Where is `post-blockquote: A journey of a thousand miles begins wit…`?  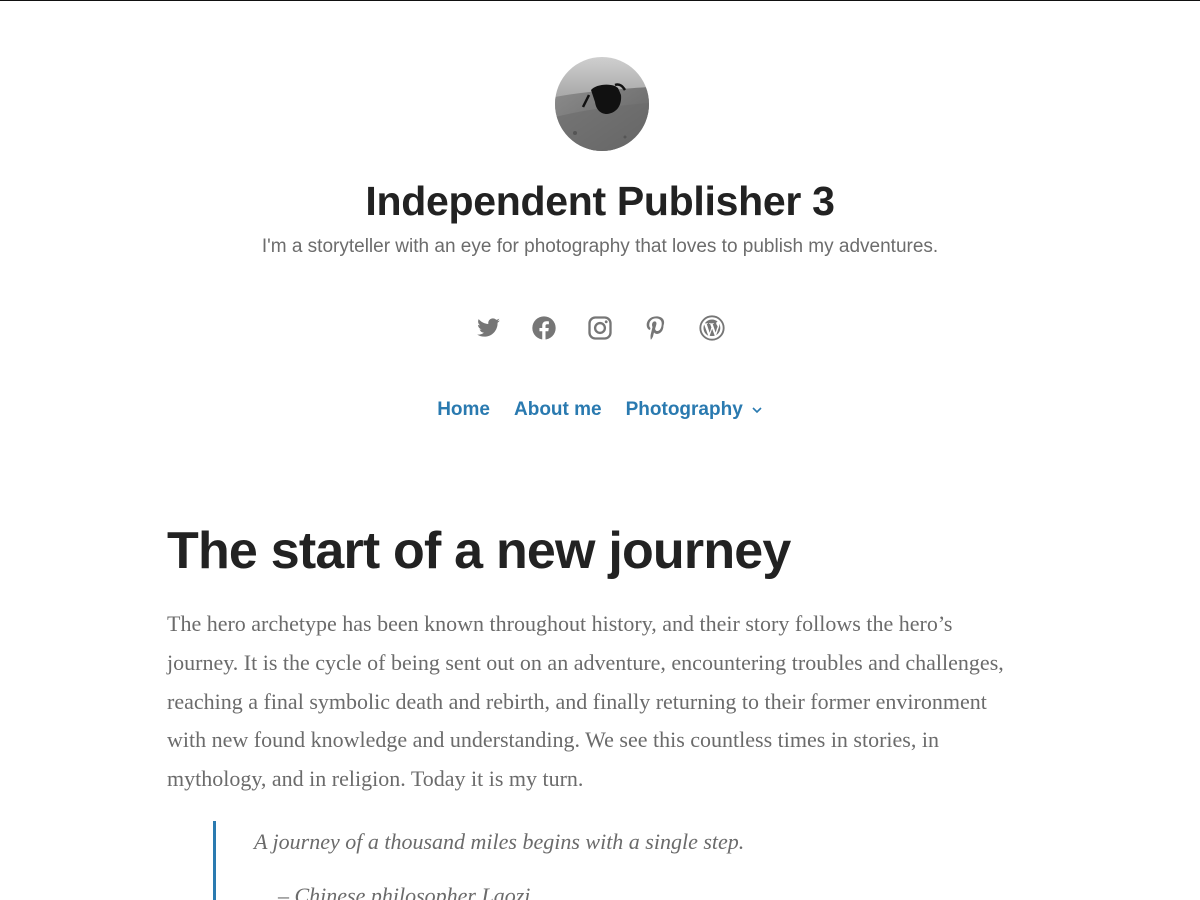
post-blockquote: A journey of a thousand miles begins wit… is located at coordinates (613, 860).